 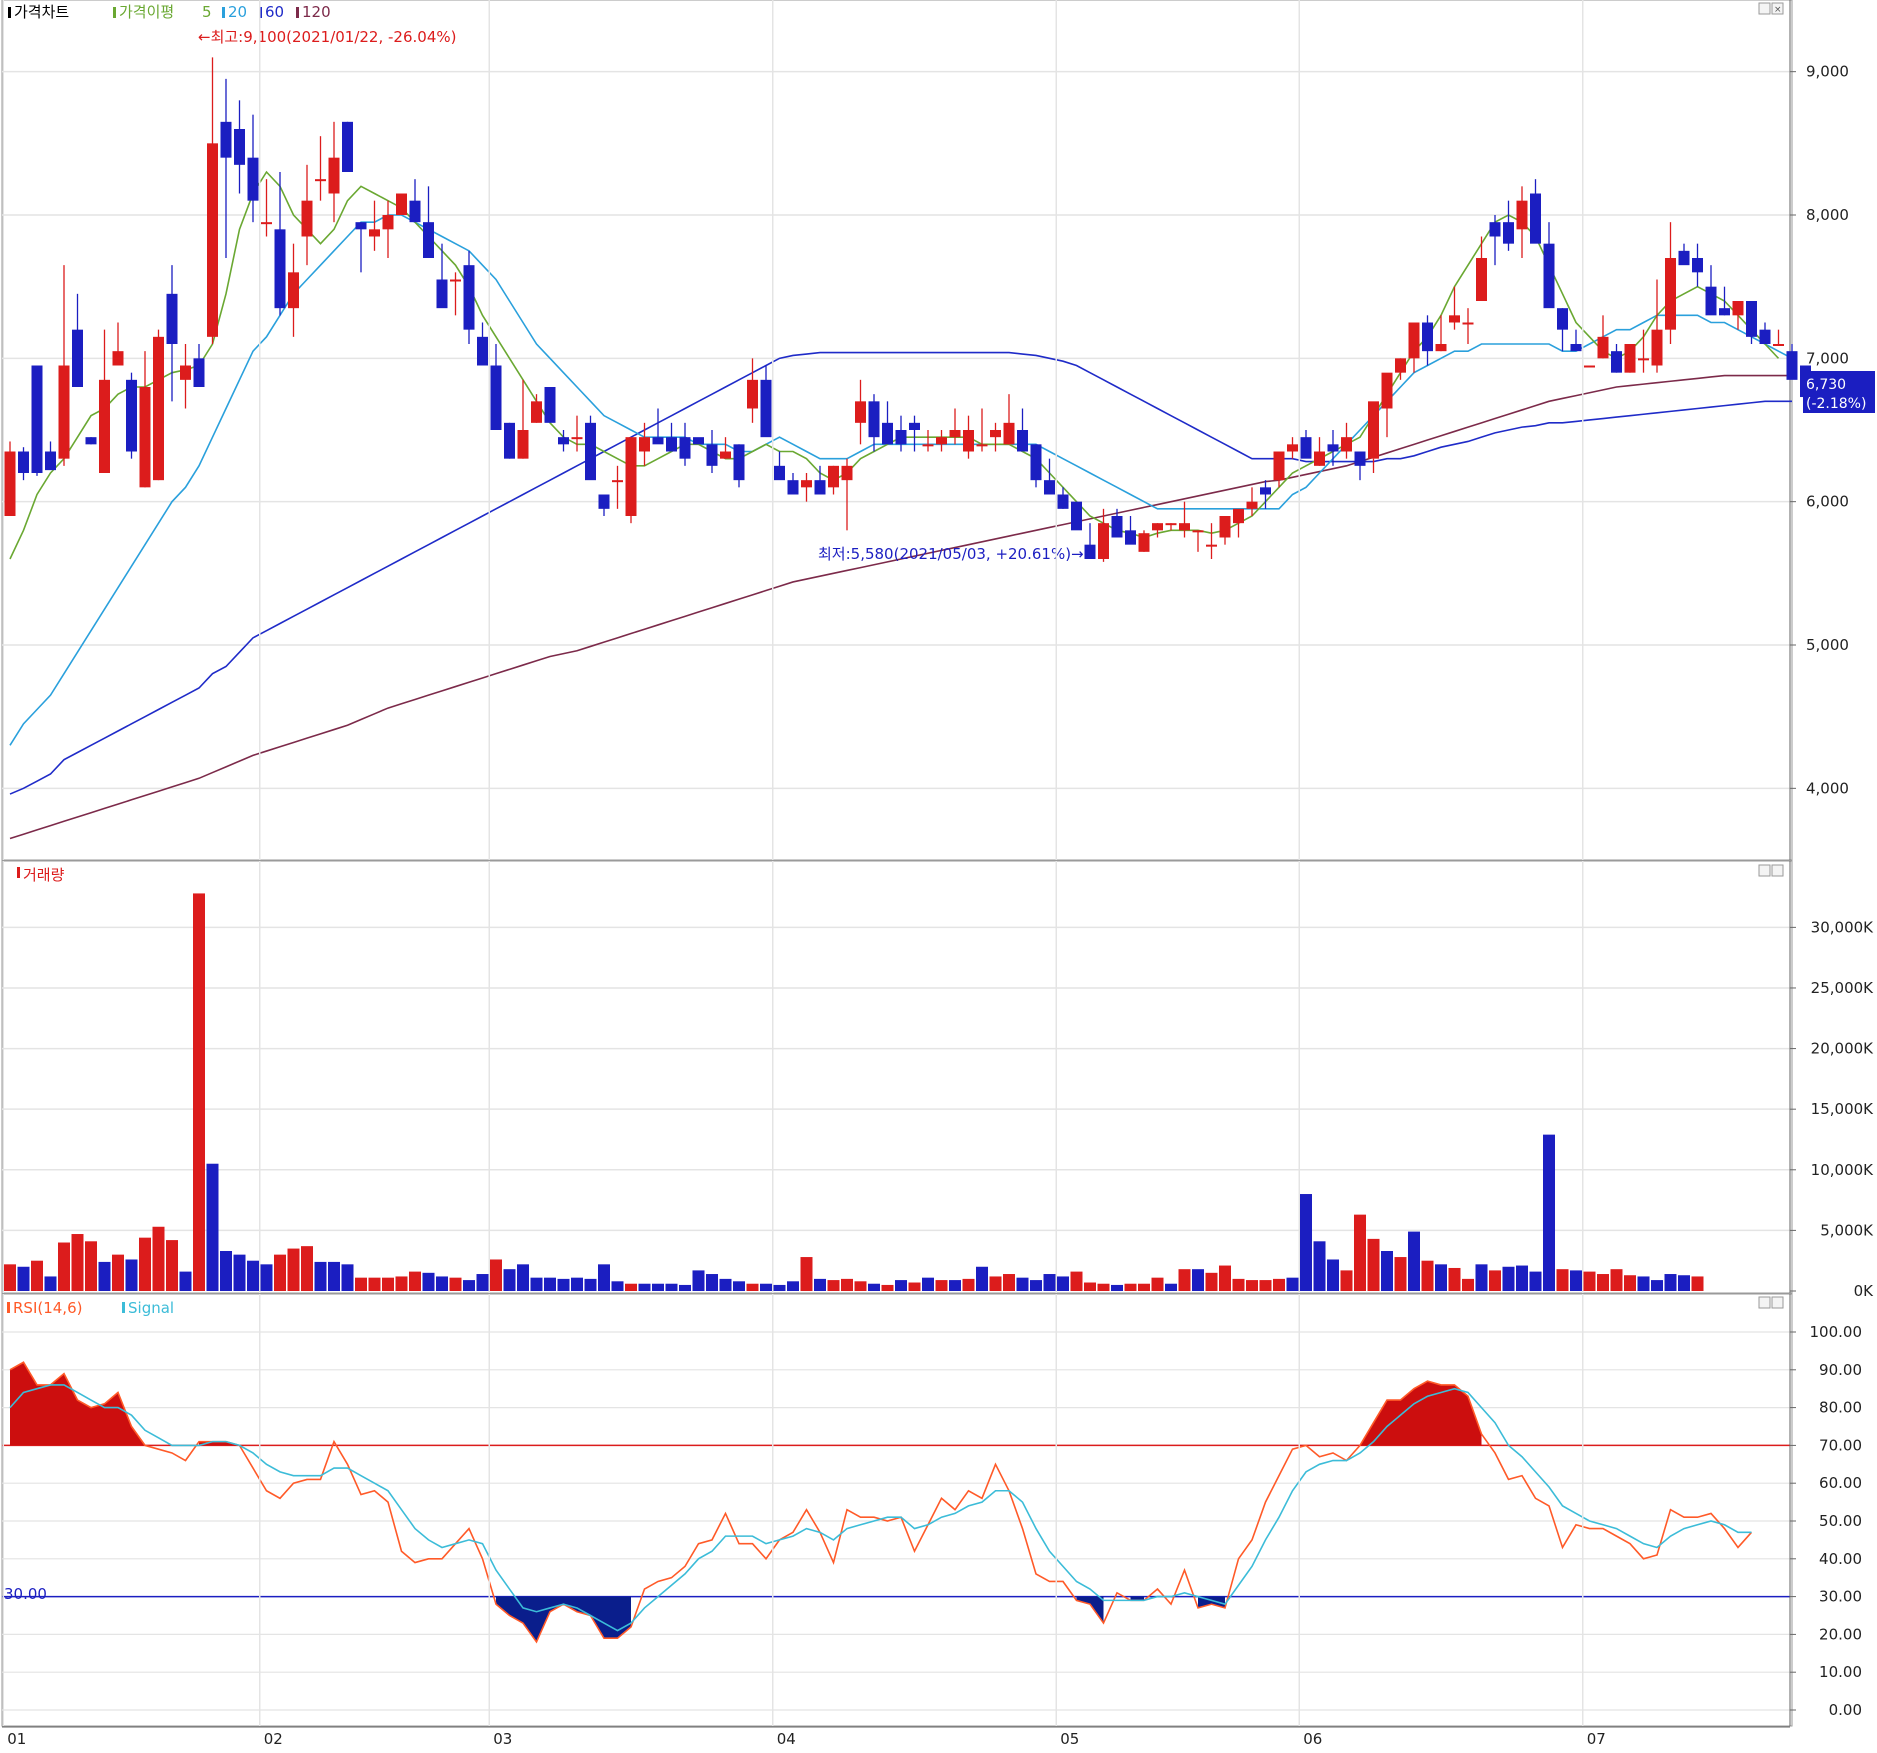 I want to click on rsi-tick-label: 20.00, so click(x=1840, y=1634).